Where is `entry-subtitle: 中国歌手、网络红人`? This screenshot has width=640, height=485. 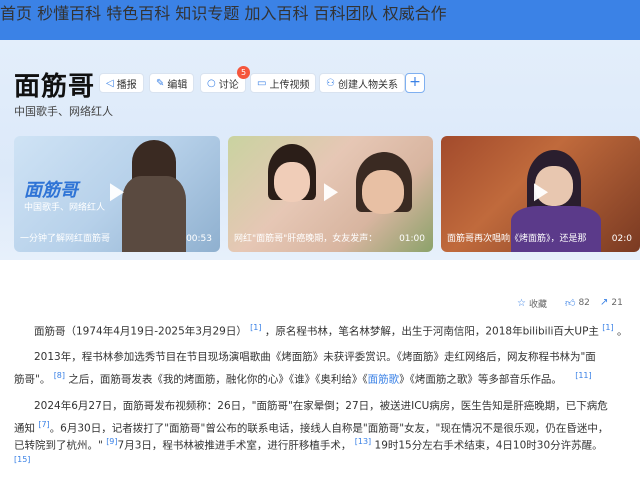 entry-subtitle: 中国歌手、网络红人 is located at coordinates (63, 111).